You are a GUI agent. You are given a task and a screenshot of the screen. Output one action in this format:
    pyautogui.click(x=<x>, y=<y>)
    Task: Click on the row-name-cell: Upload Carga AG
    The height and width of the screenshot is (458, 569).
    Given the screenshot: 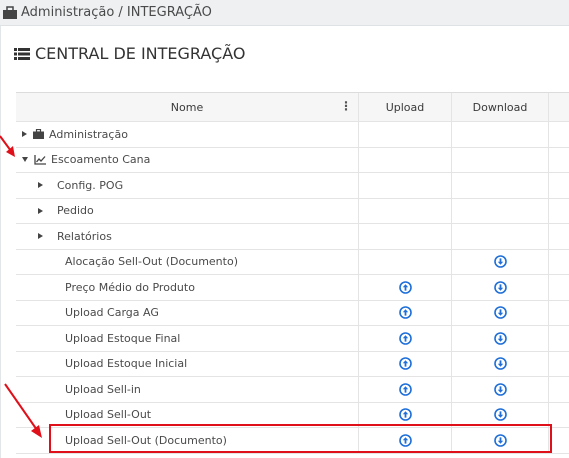 What is the action you would take?
    pyautogui.click(x=187, y=312)
    